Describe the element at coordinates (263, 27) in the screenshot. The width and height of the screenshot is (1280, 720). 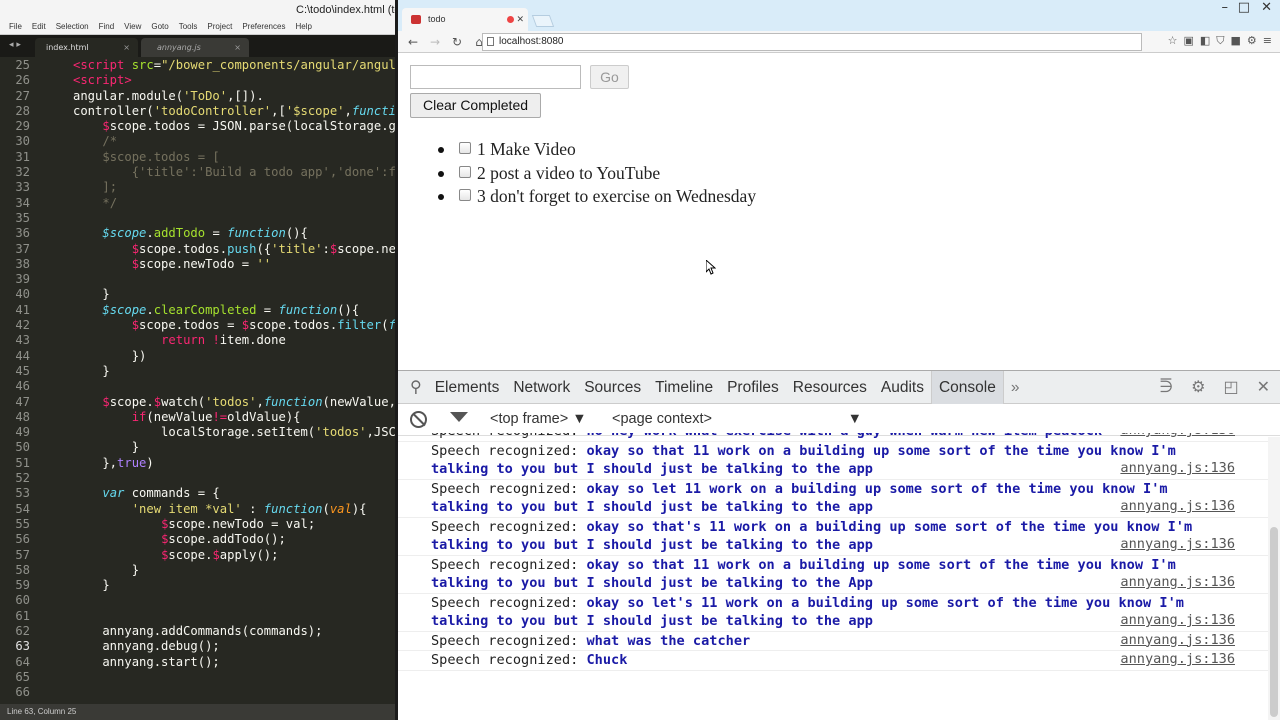
I see `menu-item: Preferences` at that location.